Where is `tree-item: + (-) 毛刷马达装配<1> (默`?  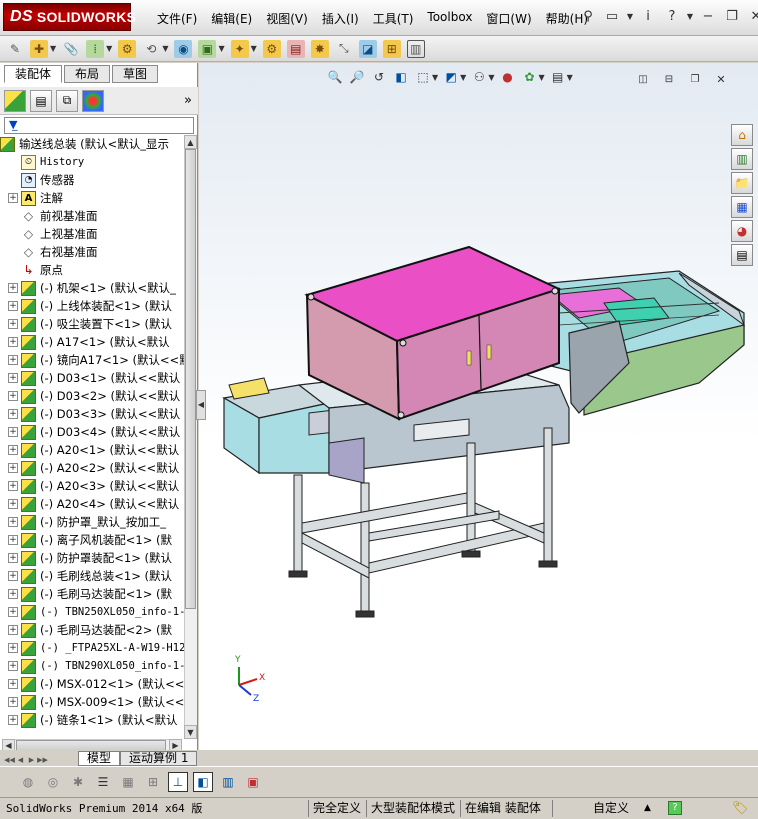 tree-item: + (-) 毛刷马达装配<1> (默 is located at coordinates (92, 594).